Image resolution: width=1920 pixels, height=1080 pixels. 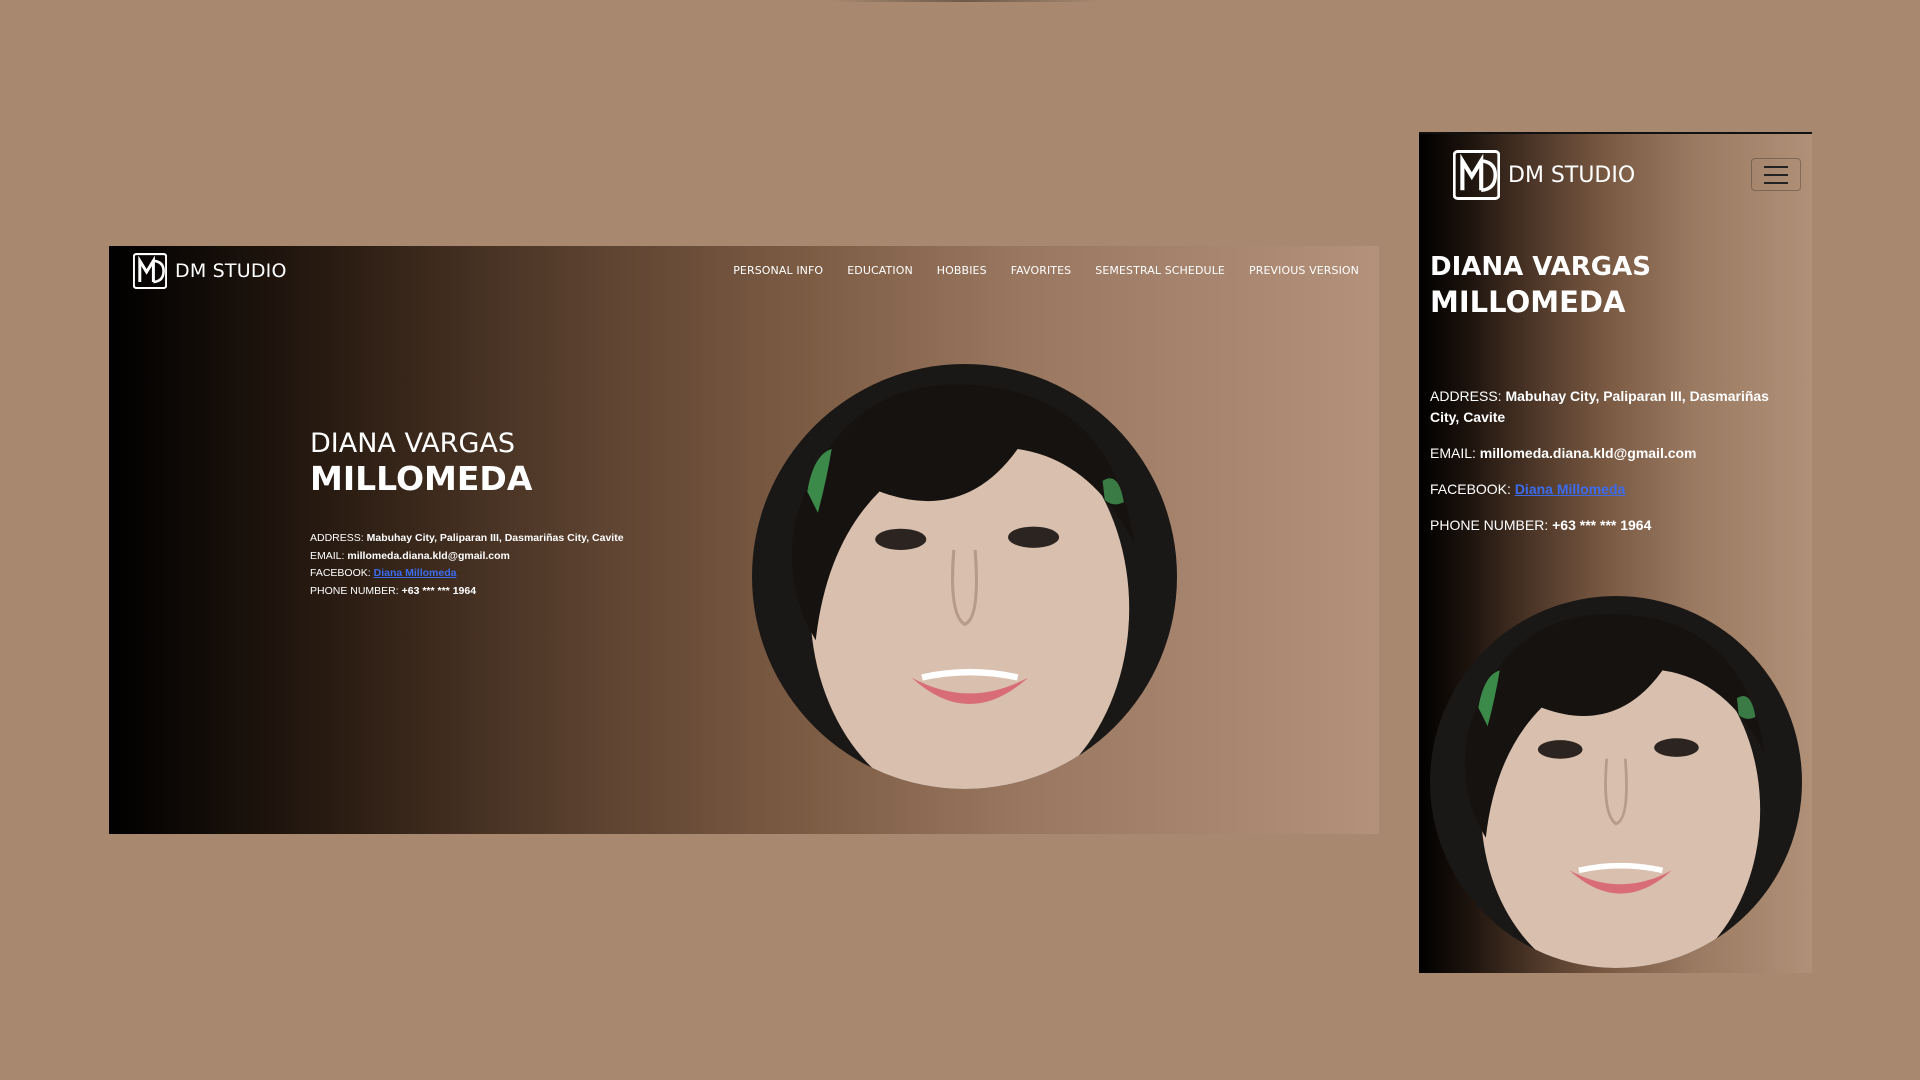 What do you see at coordinates (467, 574) in the screenshot?
I see `facebook-row: FACEBOOK: Diana Millomeda` at bounding box center [467, 574].